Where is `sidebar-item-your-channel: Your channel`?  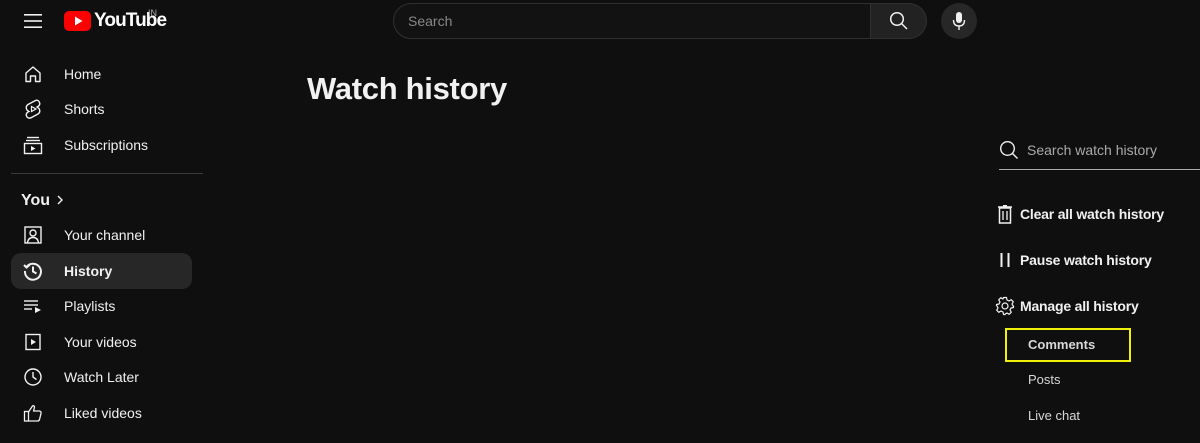
sidebar-item-your-channel: Your channel is located at coordinates (101, 236).